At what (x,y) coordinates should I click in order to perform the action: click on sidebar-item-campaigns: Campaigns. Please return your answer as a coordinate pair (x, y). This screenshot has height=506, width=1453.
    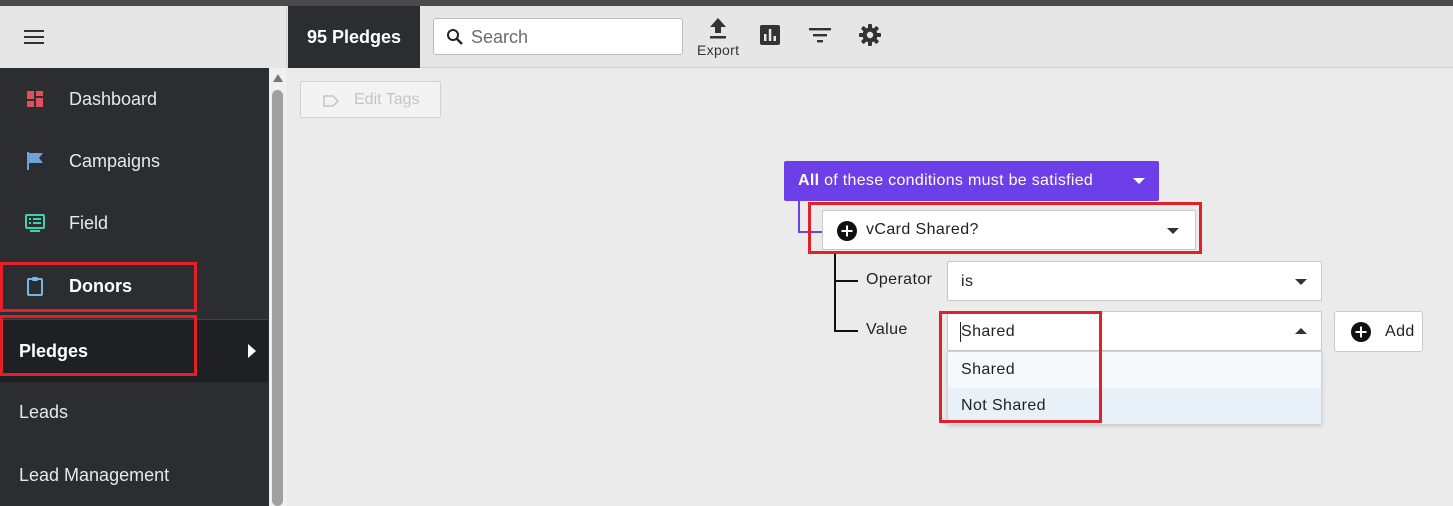
    Looking at the image, I should click on (134, 161).